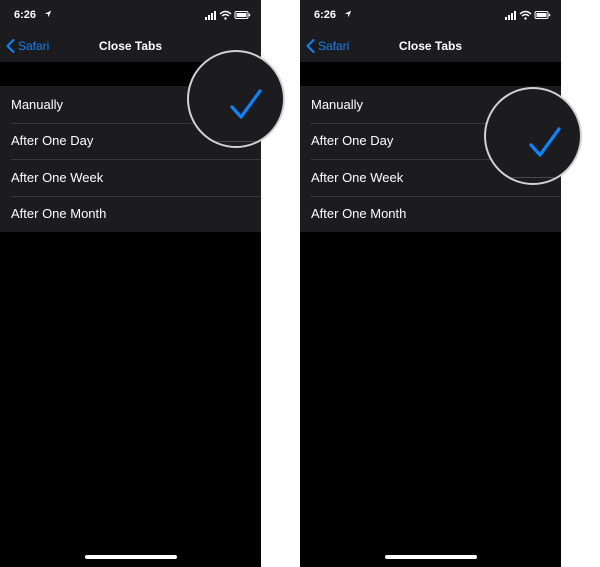 This screenshot has width=600, height=567. Describe the element at coordinates (130, 177) in the screenshot. I see `option-after-one-week: After One Week` at that location.